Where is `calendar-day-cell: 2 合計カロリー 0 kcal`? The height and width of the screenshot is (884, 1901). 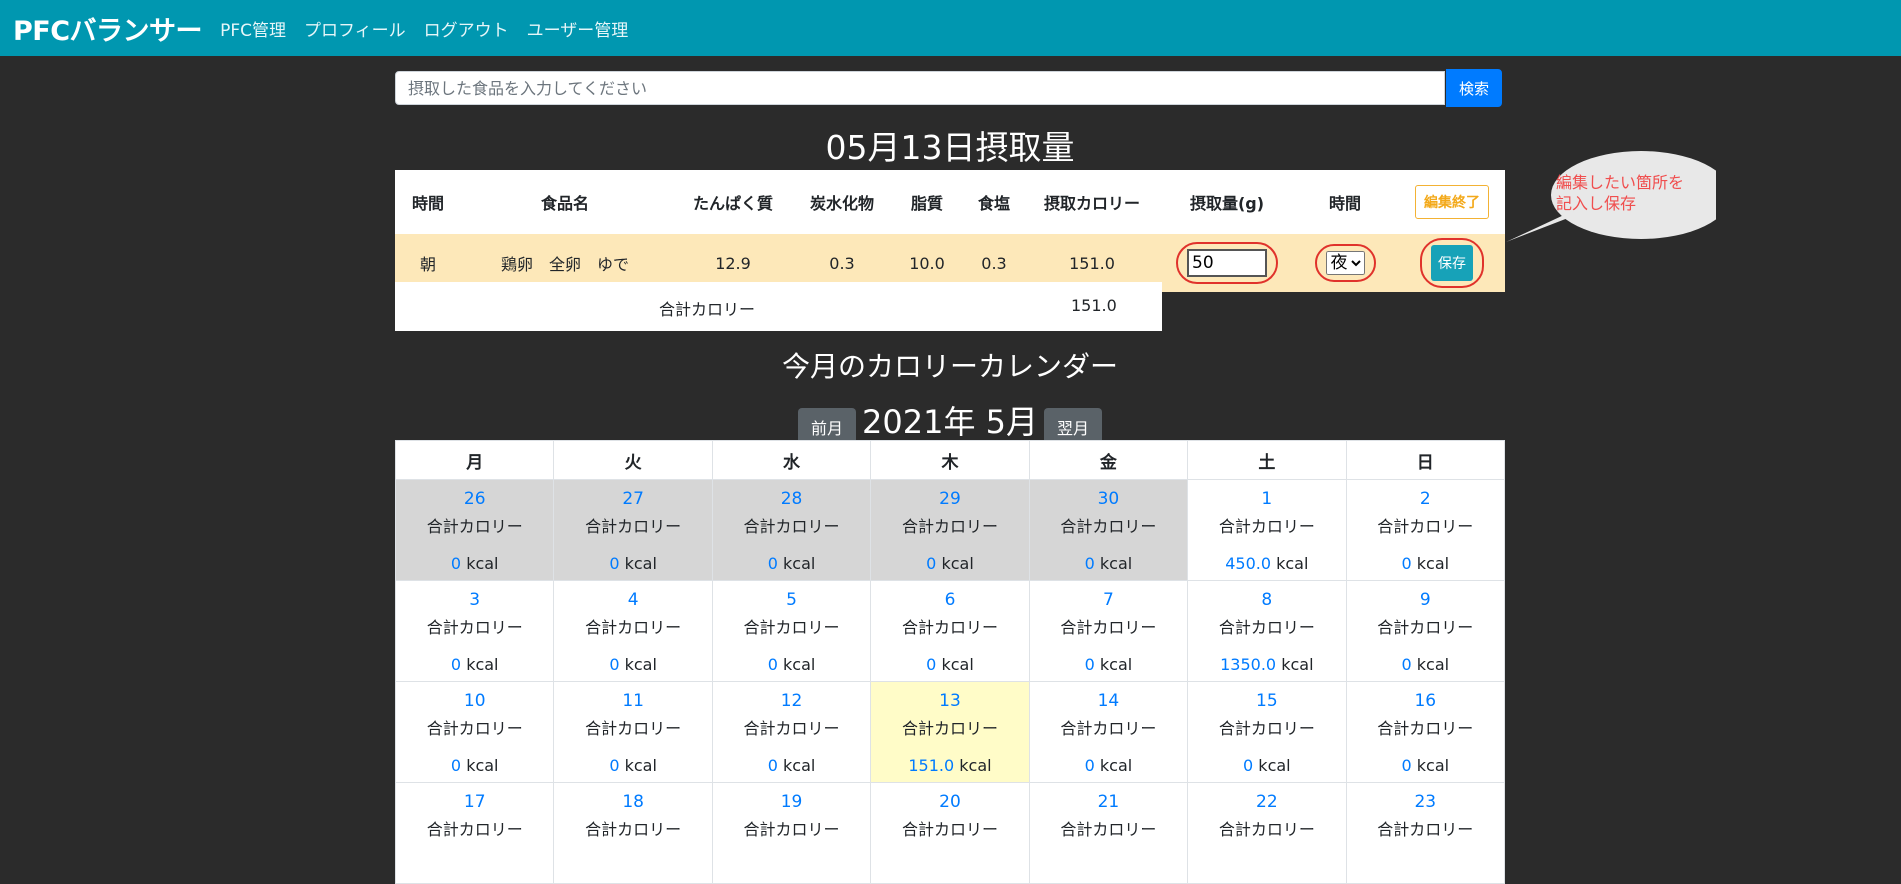 calendar-day-cell: 2 合計カロリー 0 kcal is located at coordinates (1425, 530).